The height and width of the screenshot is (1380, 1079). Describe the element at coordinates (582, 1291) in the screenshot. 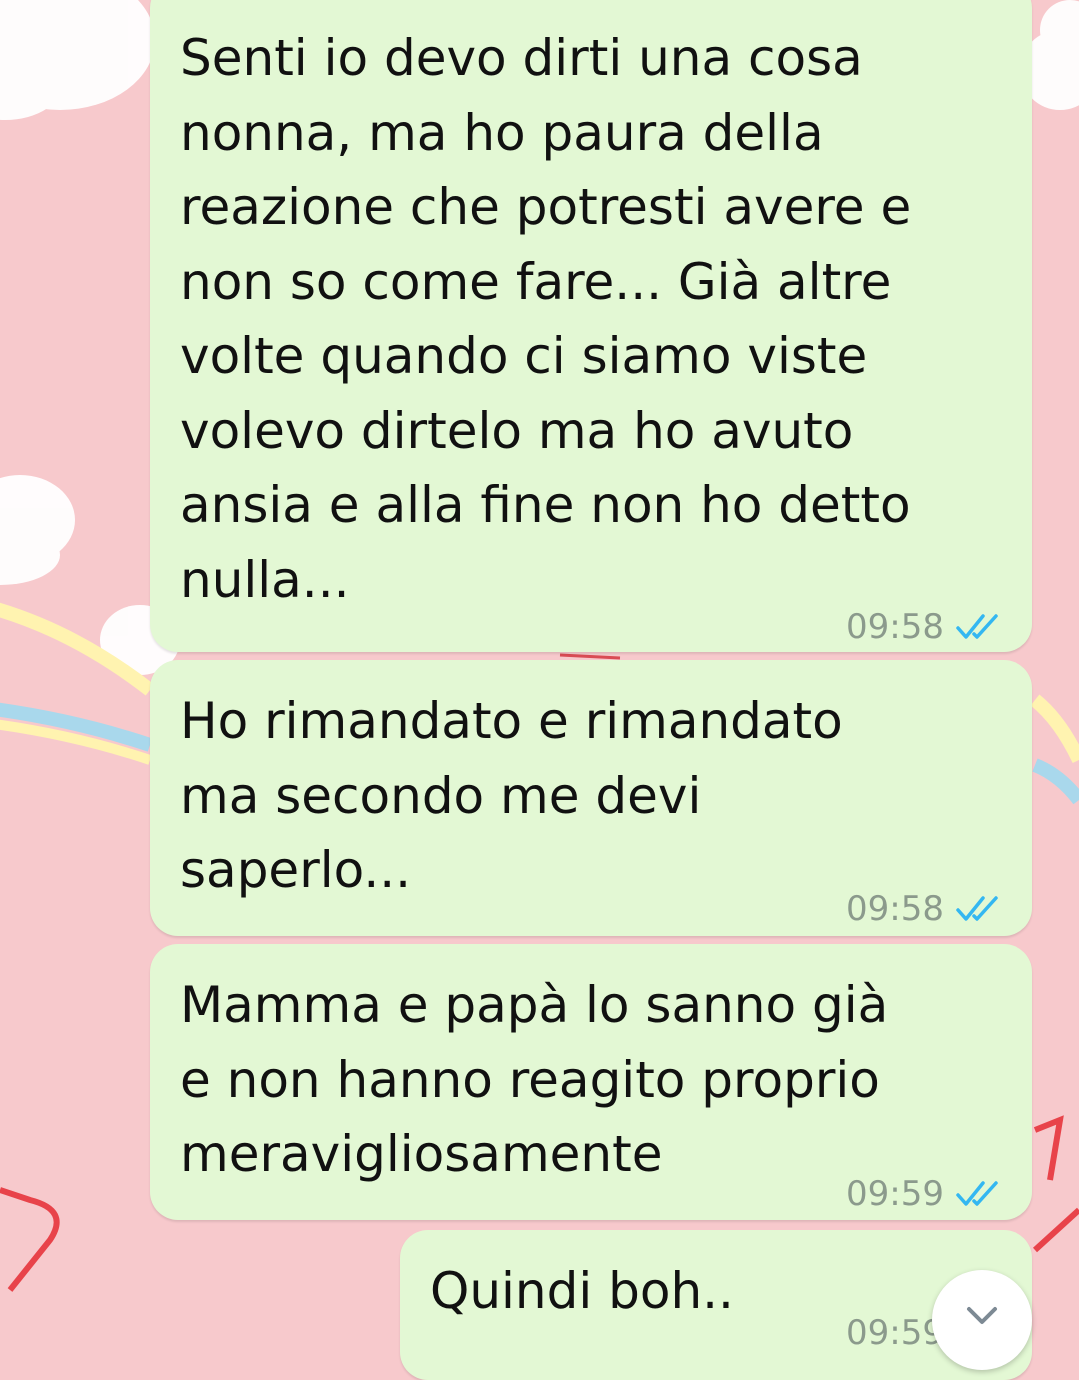

I see `message-text: Quindi boh..` at that location.